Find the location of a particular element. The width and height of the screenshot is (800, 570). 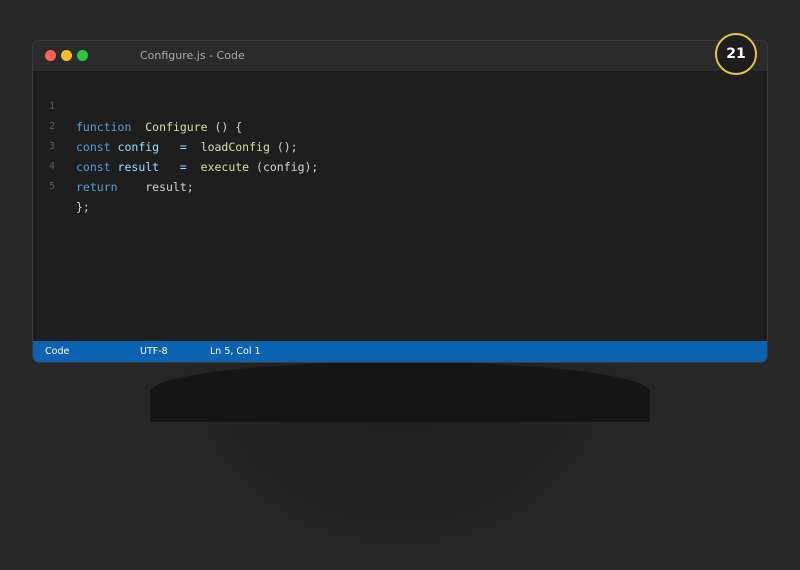

plain-token: result; is located at coordinates (155, 187).